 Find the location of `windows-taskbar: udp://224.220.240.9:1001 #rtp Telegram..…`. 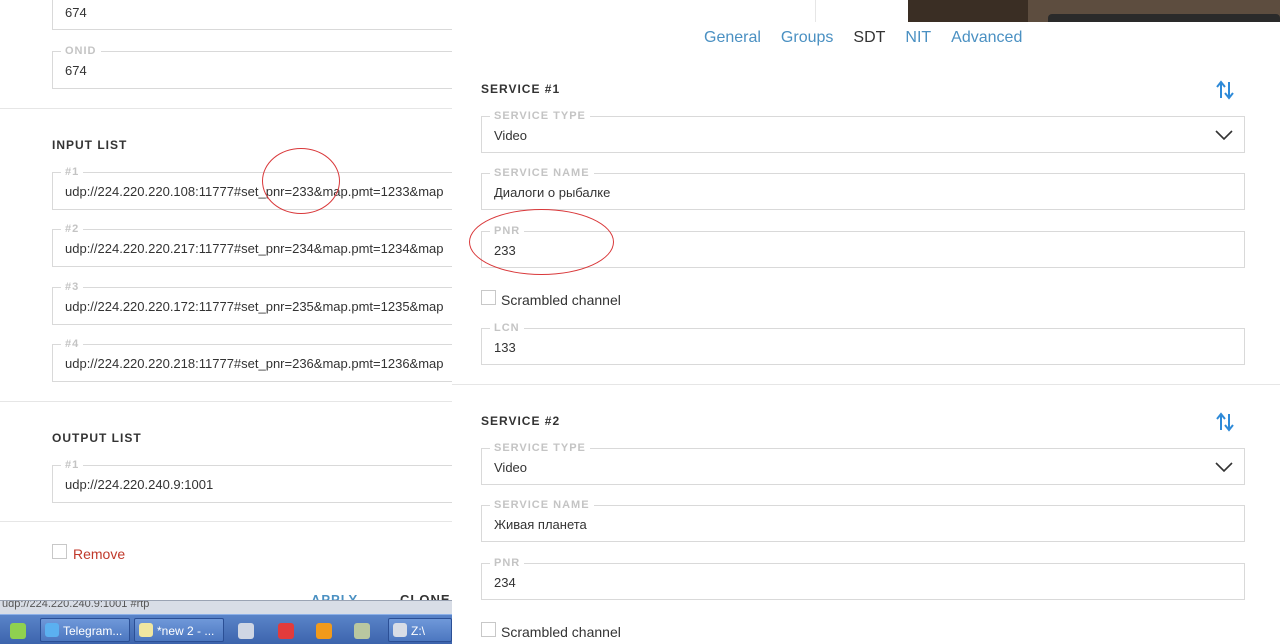

windows-taskbar: udp://224.220.240.9:1001 #rtp Telegram..… is located at coordinates (226, 622).